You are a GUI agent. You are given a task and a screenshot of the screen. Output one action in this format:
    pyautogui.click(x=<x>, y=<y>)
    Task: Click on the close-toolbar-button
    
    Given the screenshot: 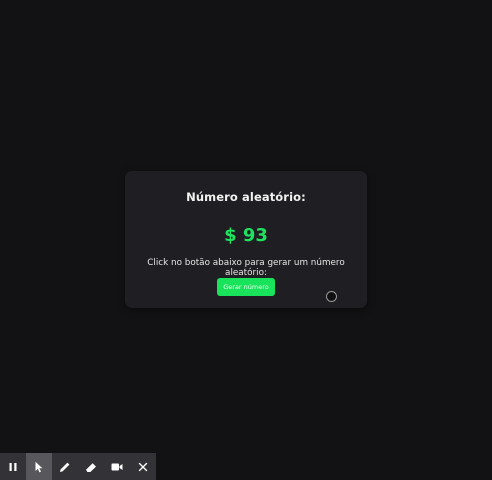 What is the action you would take?
    pyautogui.click(x=143, y=466)
    